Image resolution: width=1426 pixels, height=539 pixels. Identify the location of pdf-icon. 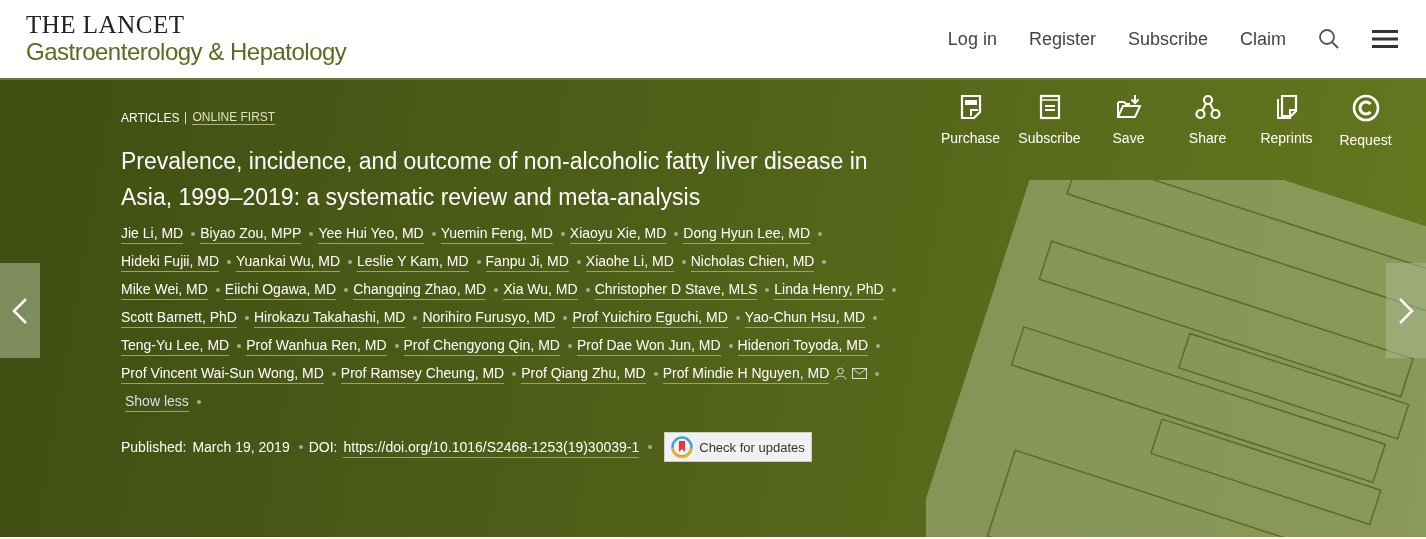
(970, 107).